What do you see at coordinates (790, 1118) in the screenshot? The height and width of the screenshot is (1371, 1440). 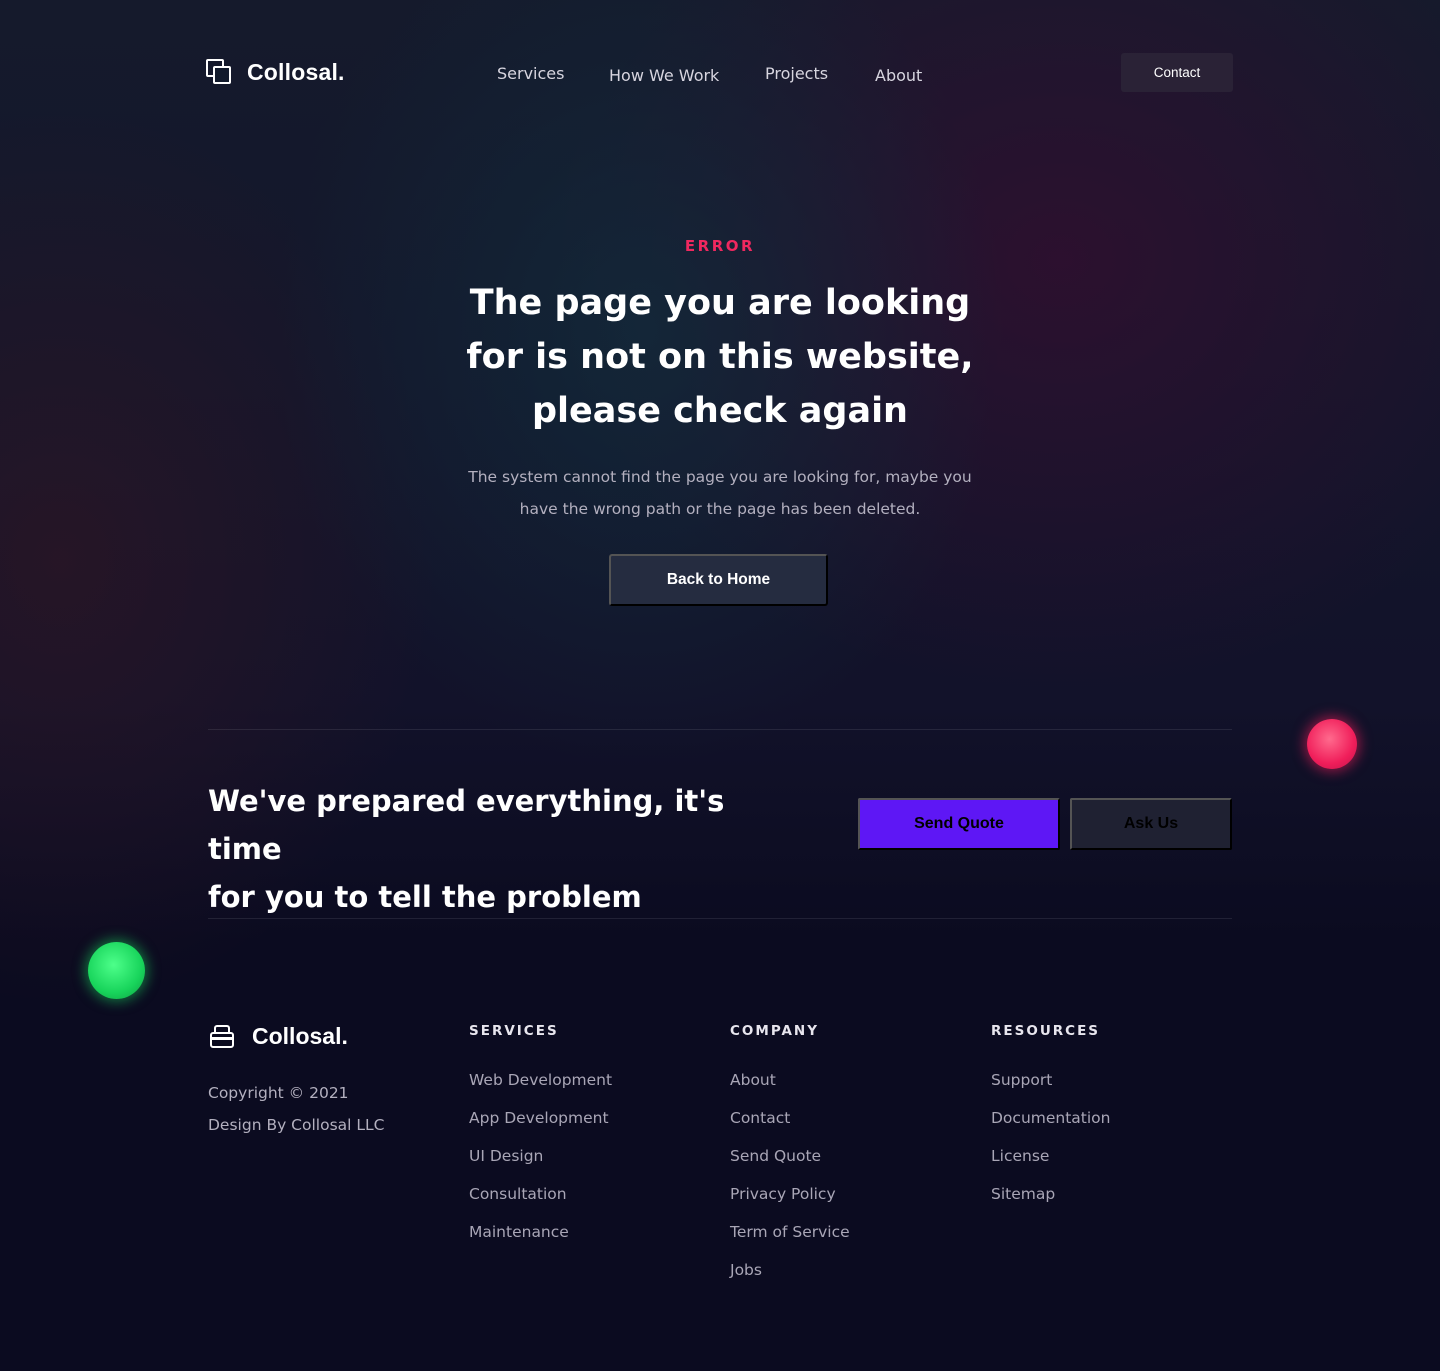 I see `footer-link-contact: Contact` at bounding box center [790, 1118].